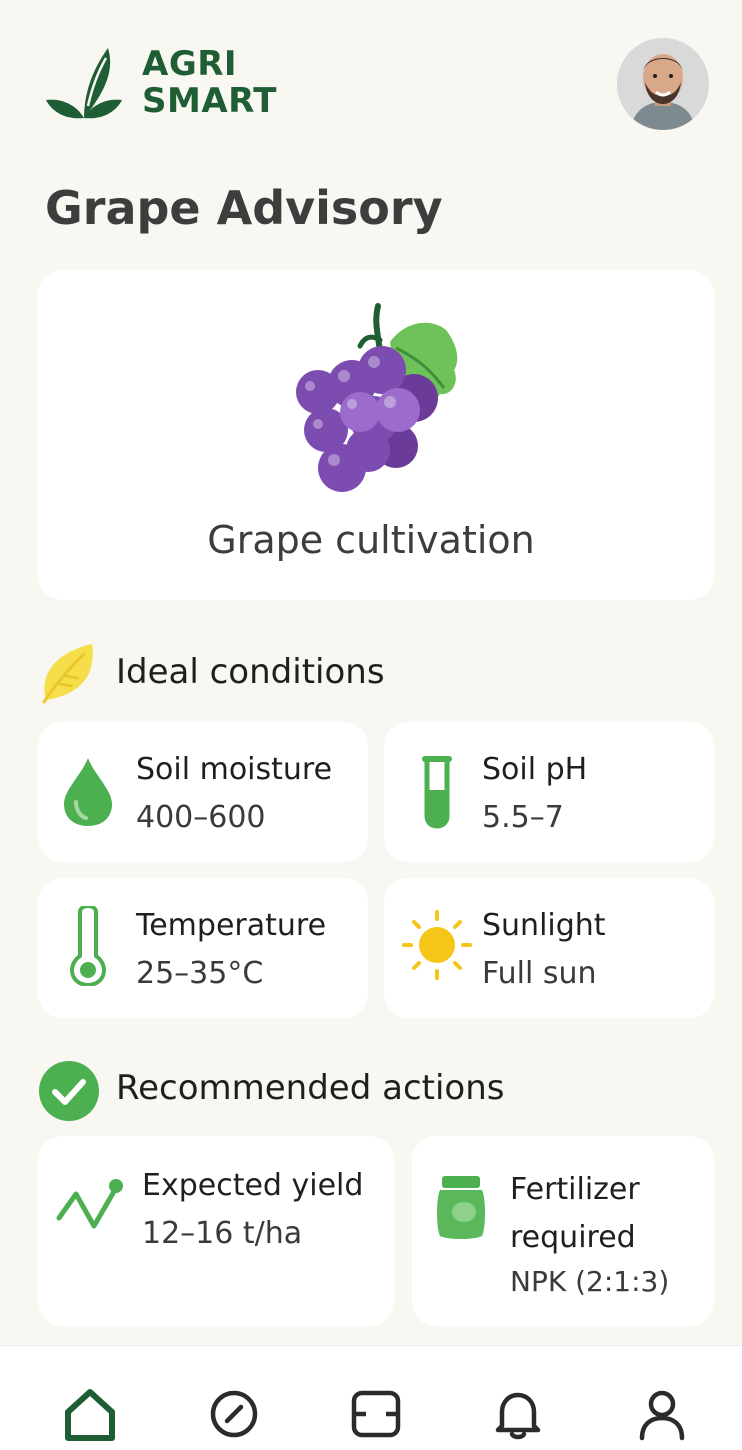  I want to click on sunlight-card: Sunlight Full sun, so click(549, 948).